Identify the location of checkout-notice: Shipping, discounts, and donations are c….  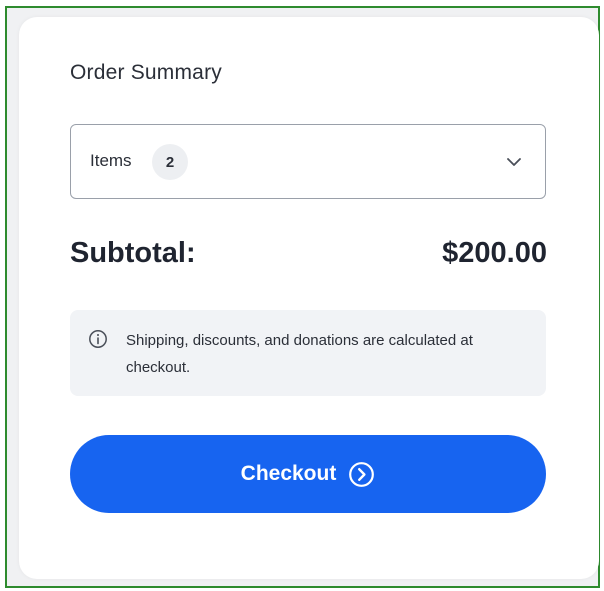
(308, 353).